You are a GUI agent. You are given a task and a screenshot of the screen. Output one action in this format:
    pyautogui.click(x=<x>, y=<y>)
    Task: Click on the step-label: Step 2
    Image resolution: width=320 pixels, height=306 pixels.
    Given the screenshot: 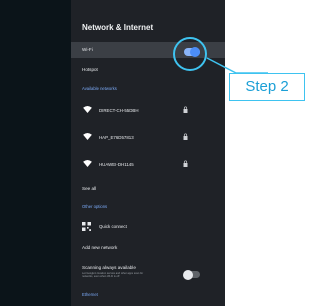 What is the action you would take?
    pyautogui.click(x=267, y=86)
    